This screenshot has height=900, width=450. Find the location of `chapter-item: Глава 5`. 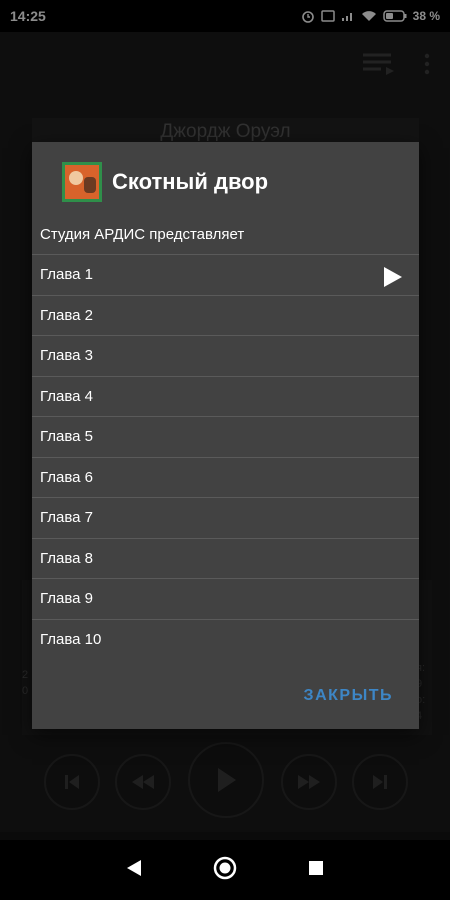

chapter-item: Глава 5 is located at coordinates (225, 437).